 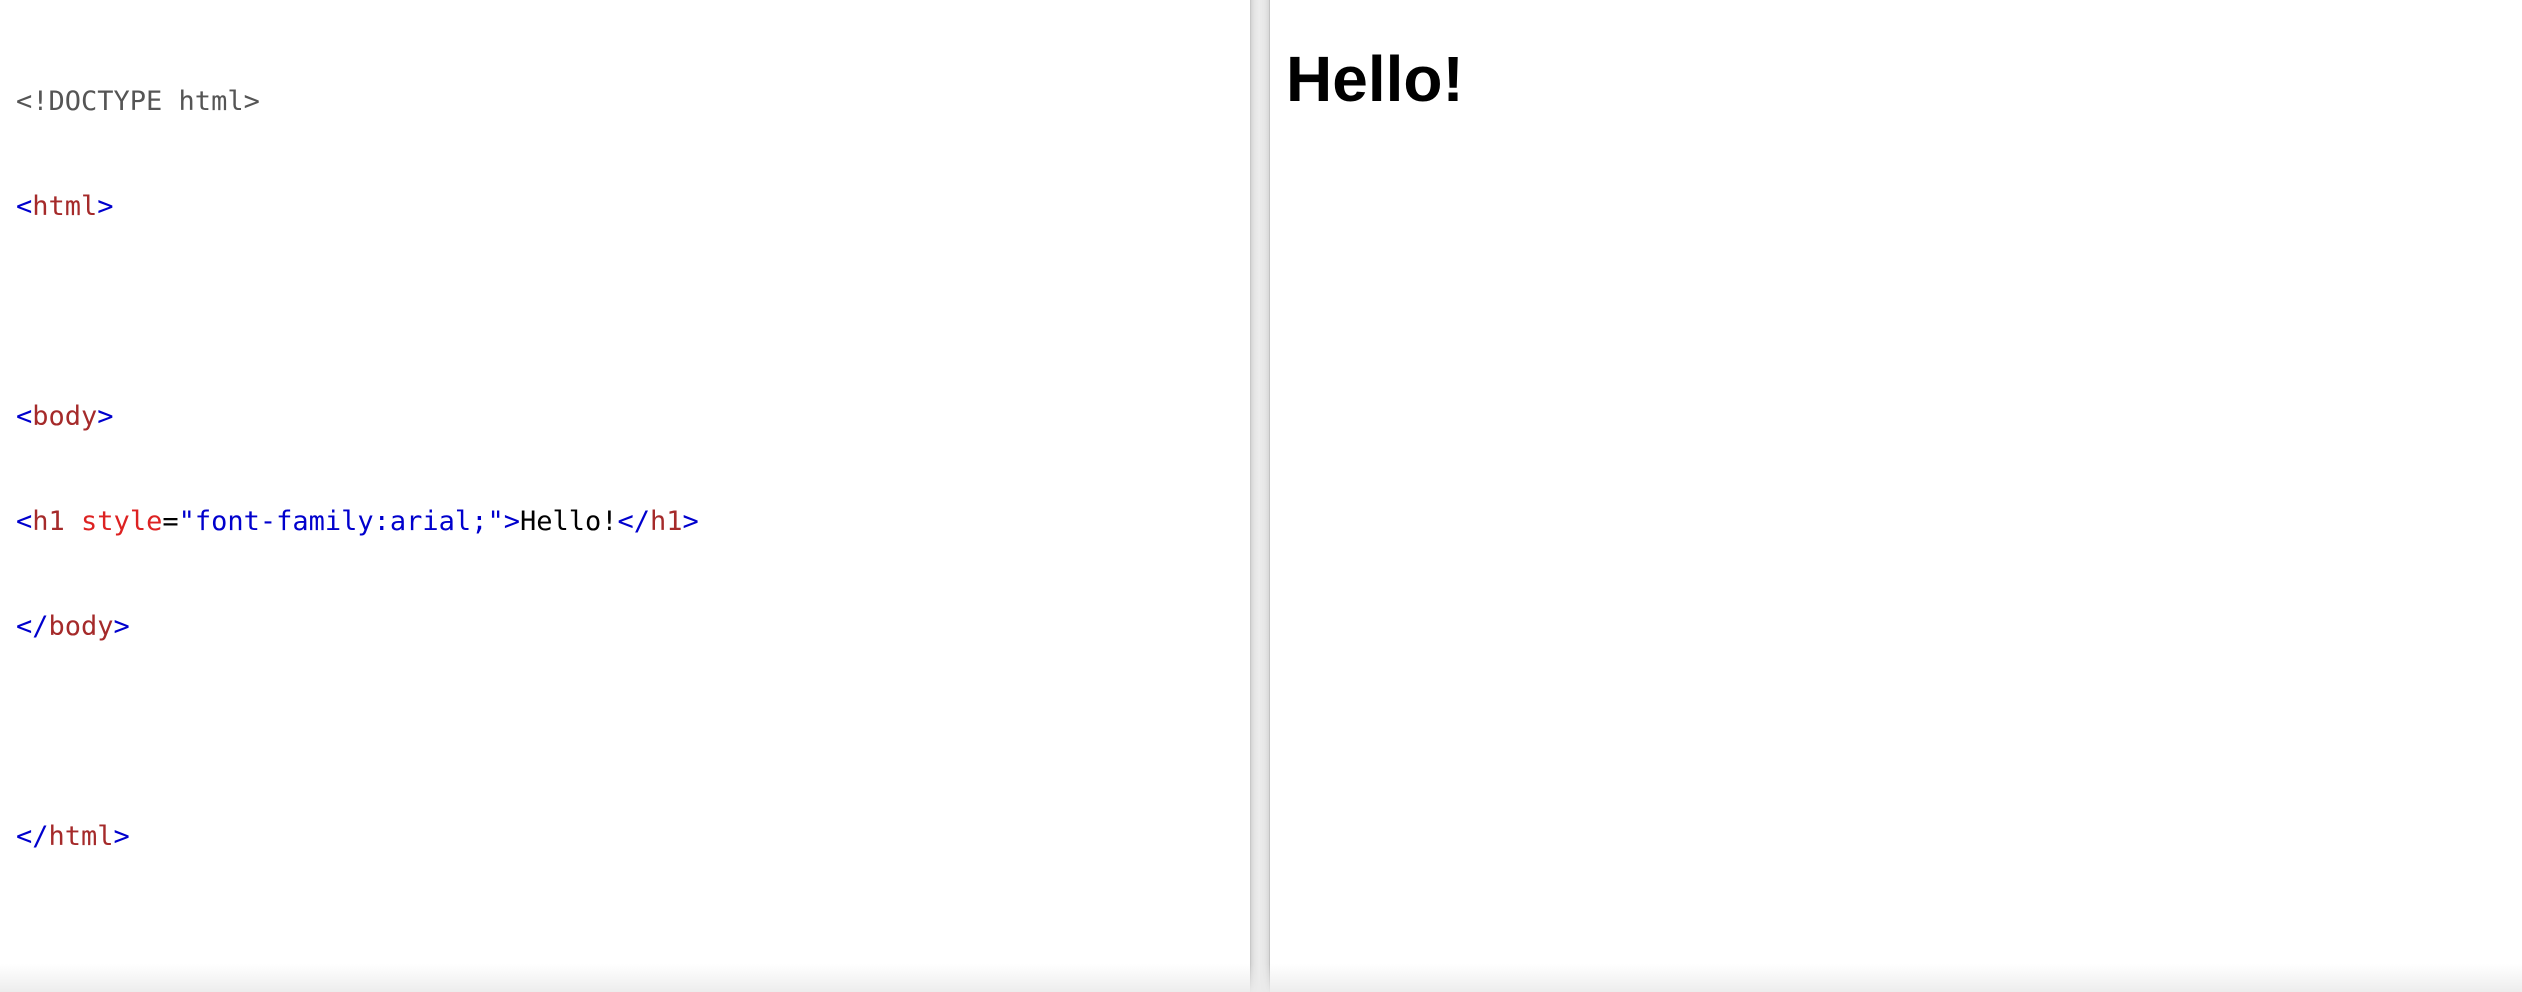 What do you see at coordinates (357, 416) in the screenshot?
I see `code-line-body-open: <body>` at bounding box center [357, 416].